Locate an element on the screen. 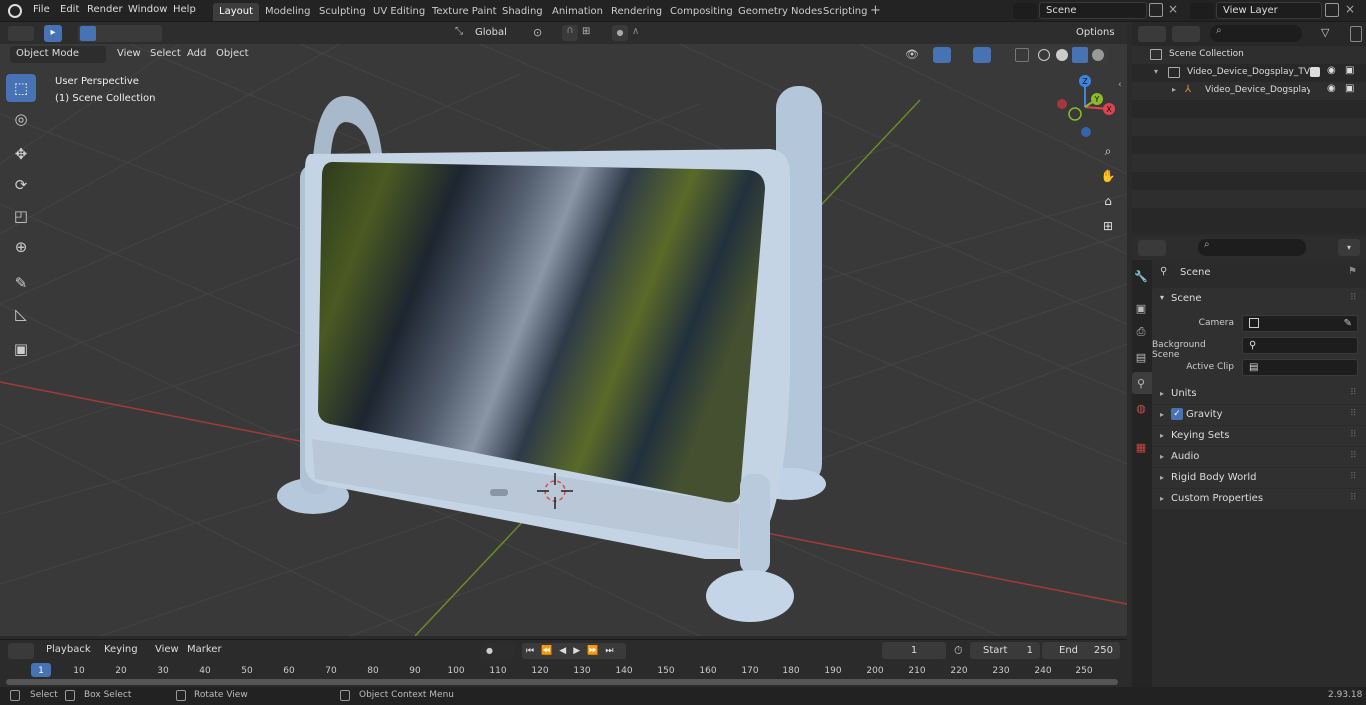 The height and width of the screenshot is (705, 1366). object-mode-dropdown: Object Mode is located at coordinates (58, 54).